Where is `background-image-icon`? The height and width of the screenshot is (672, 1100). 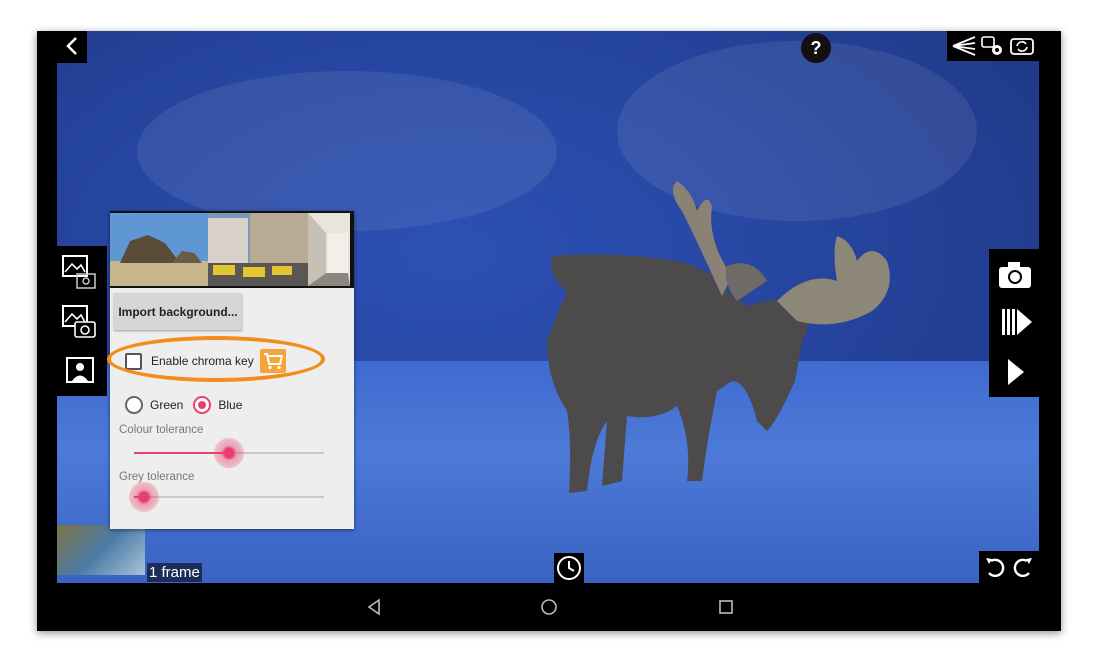
background-image-icon is located at coordinates (79, 272).